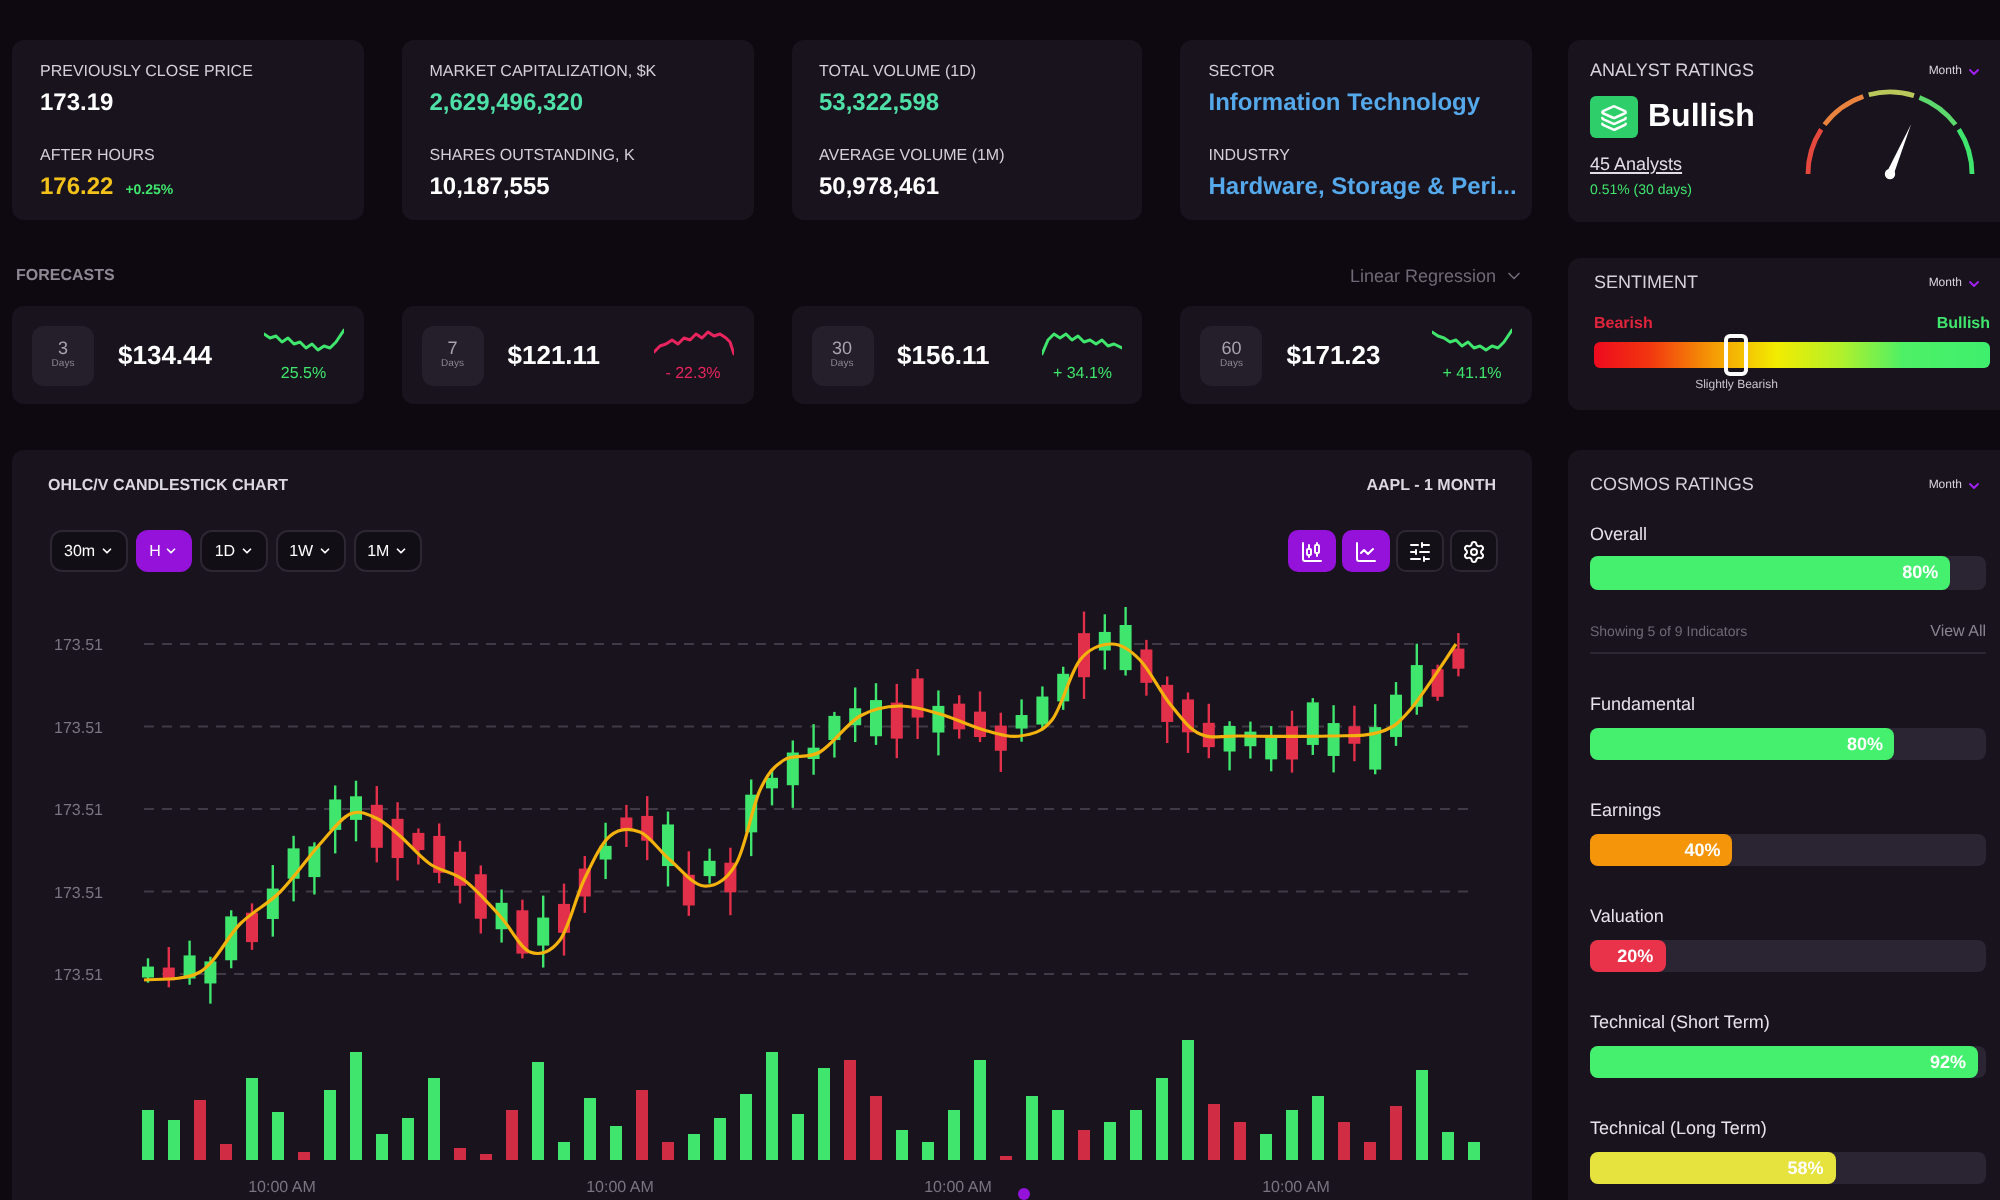  I want to click on stat-value: 173.19, so click(77, 103).